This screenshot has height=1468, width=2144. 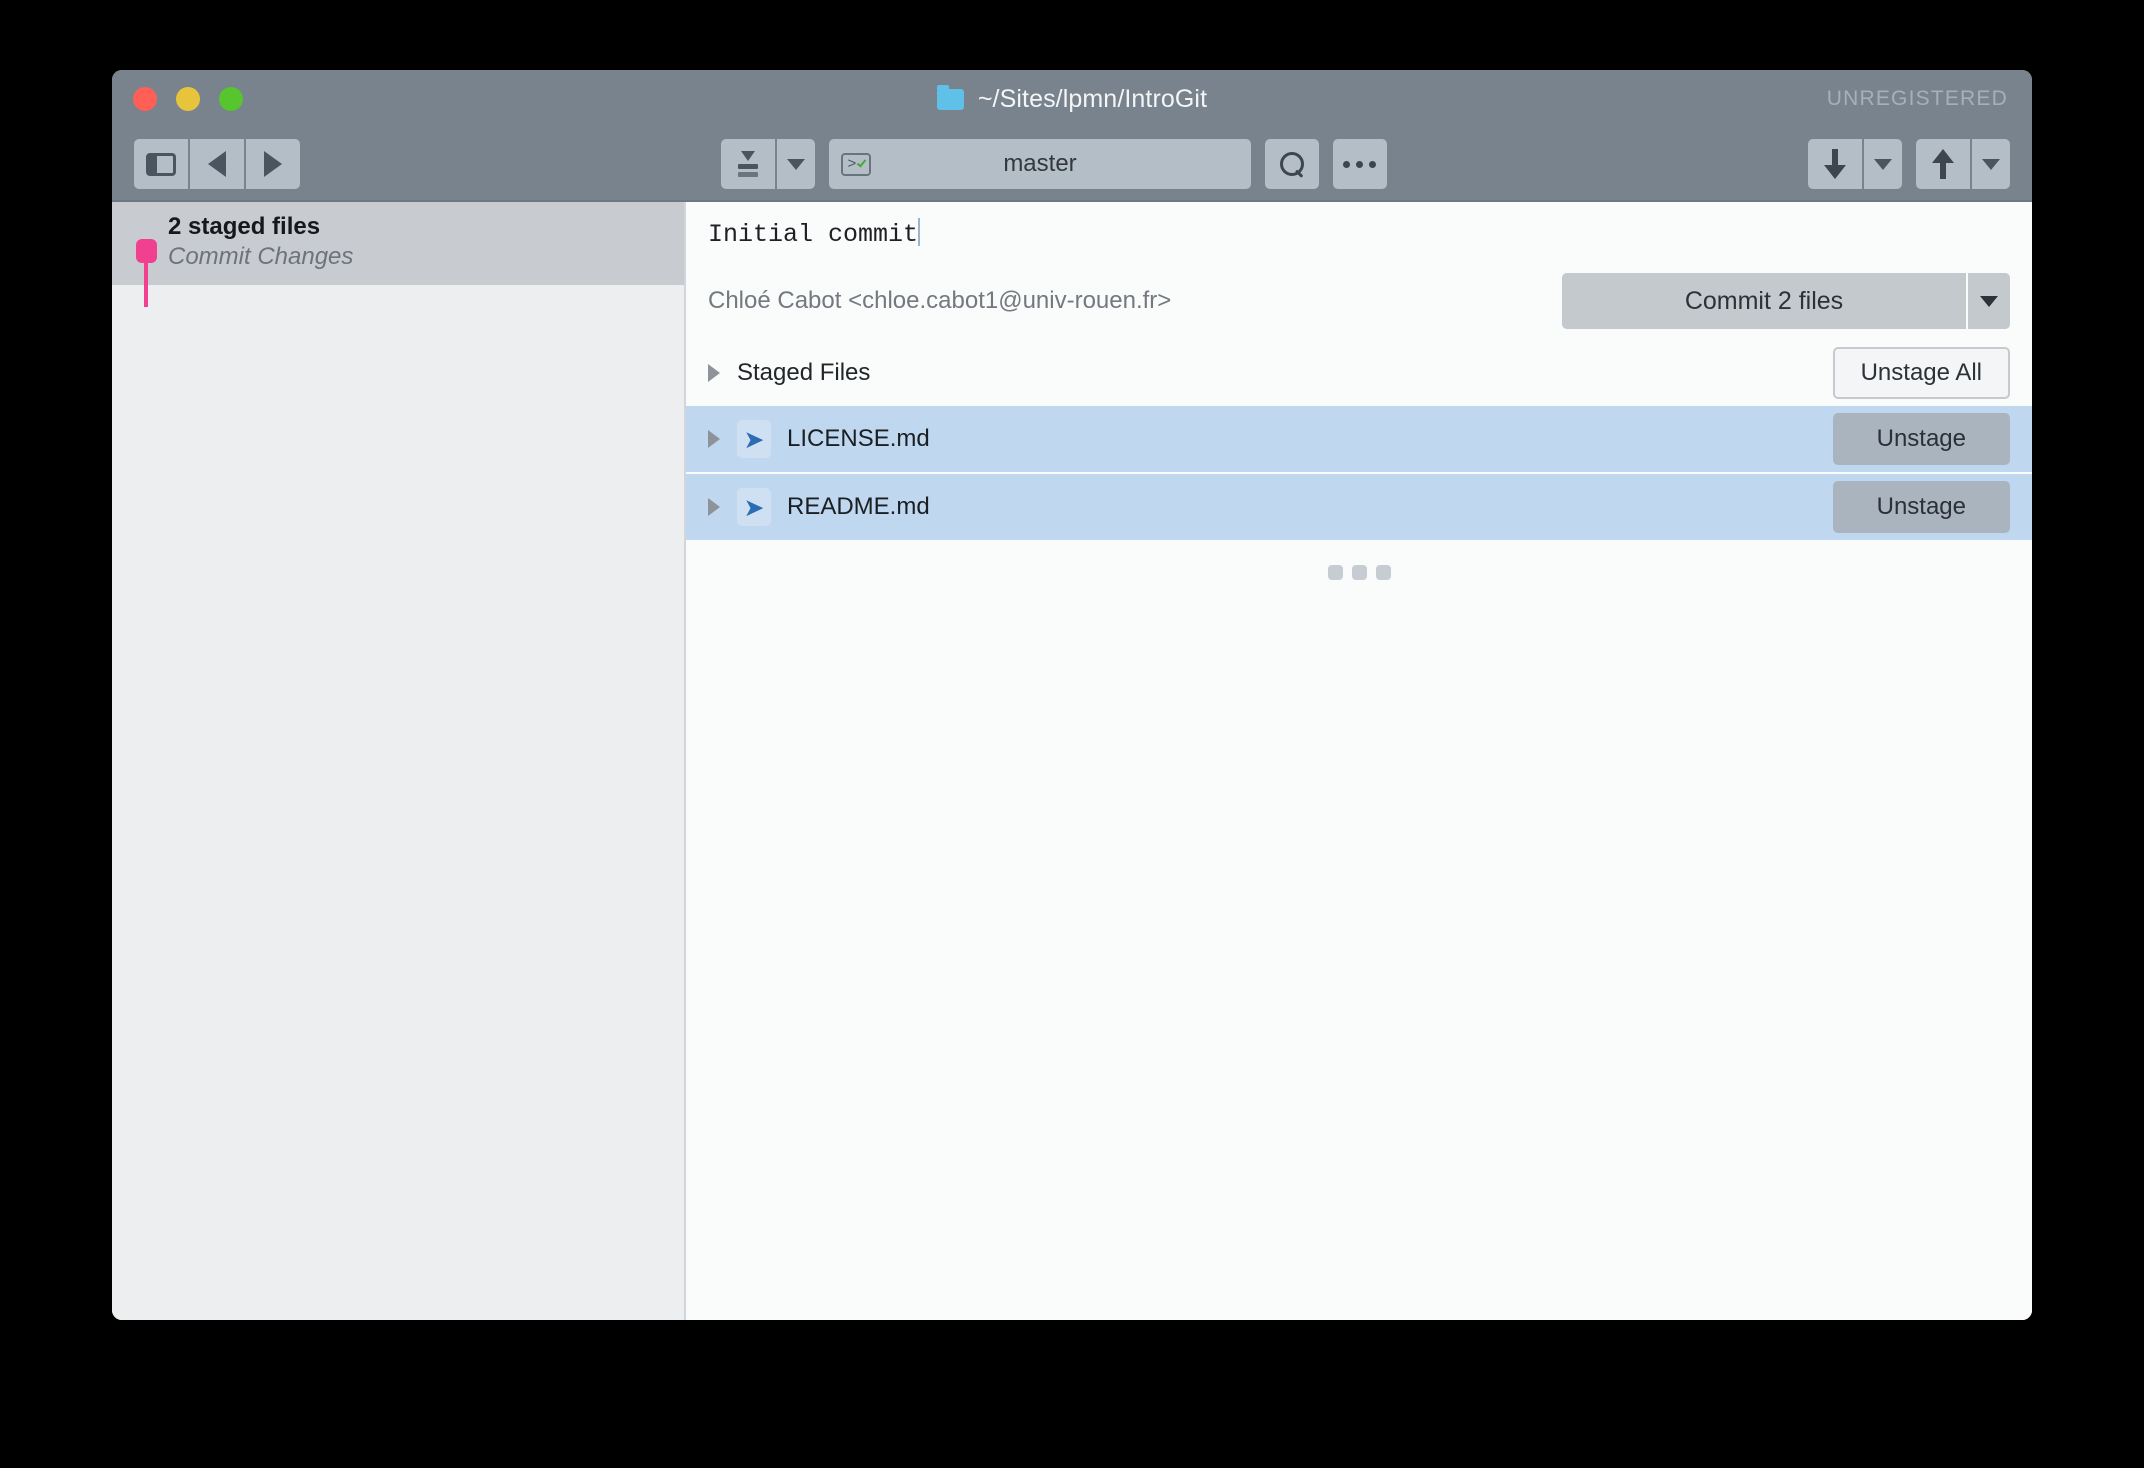 I want to click on stash-button, so click(x=748, y=164).